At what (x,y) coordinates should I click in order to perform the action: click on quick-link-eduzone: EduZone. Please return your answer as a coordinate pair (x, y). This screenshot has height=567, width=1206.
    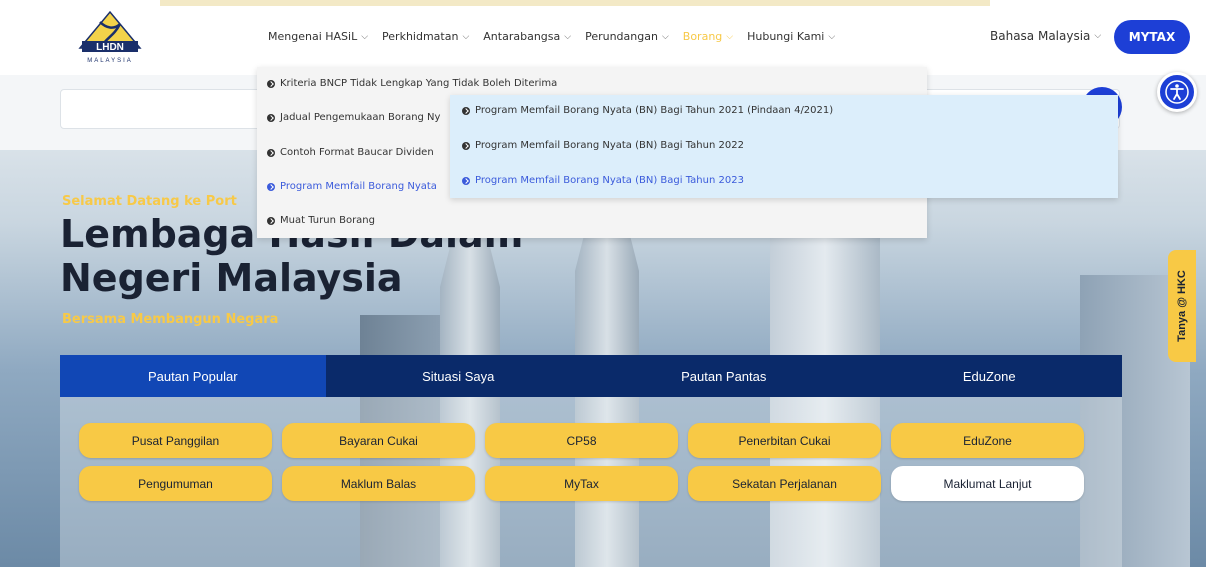
    Looking at the image, I should click on (987, 440).